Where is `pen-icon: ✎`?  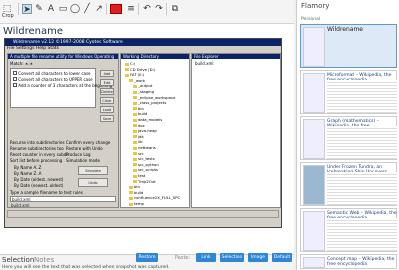
pen-icon: ✎ is located at coordinates (39, 9).